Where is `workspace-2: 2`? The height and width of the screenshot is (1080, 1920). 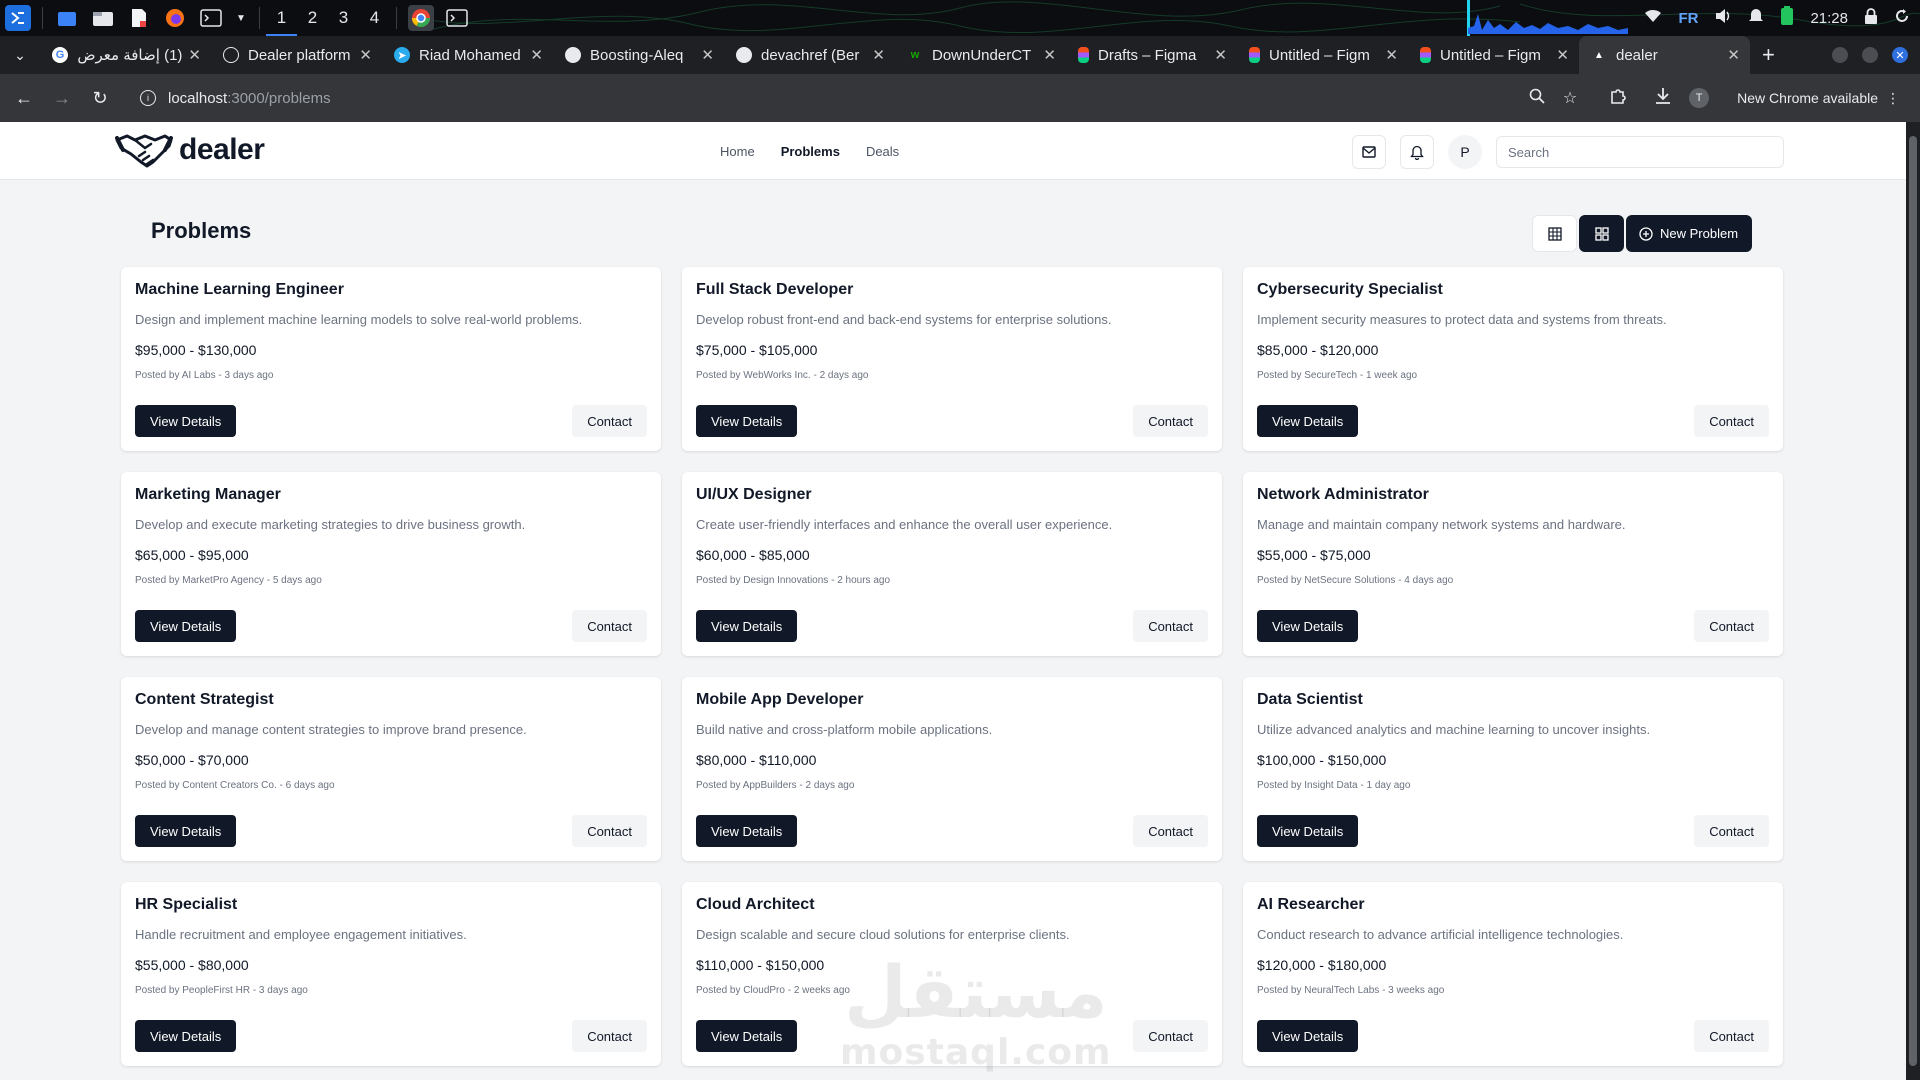
workspace-2: 2 is located at coordinates (312, 18).